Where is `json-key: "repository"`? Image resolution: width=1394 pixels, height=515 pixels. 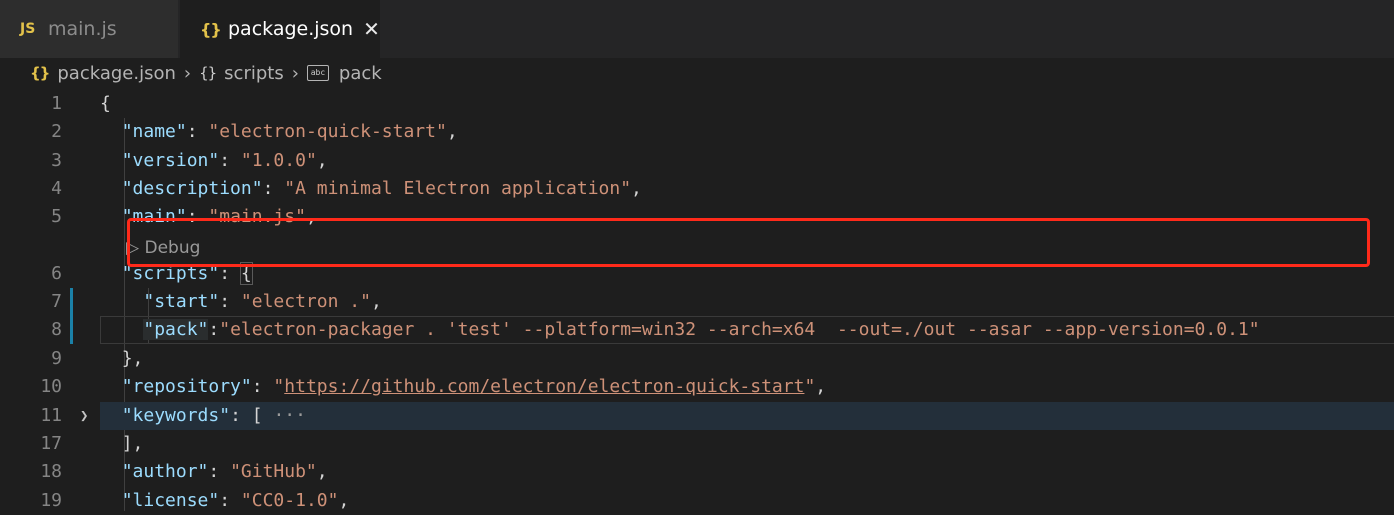 json-key: "repository" is located at coordinates (186, 386).